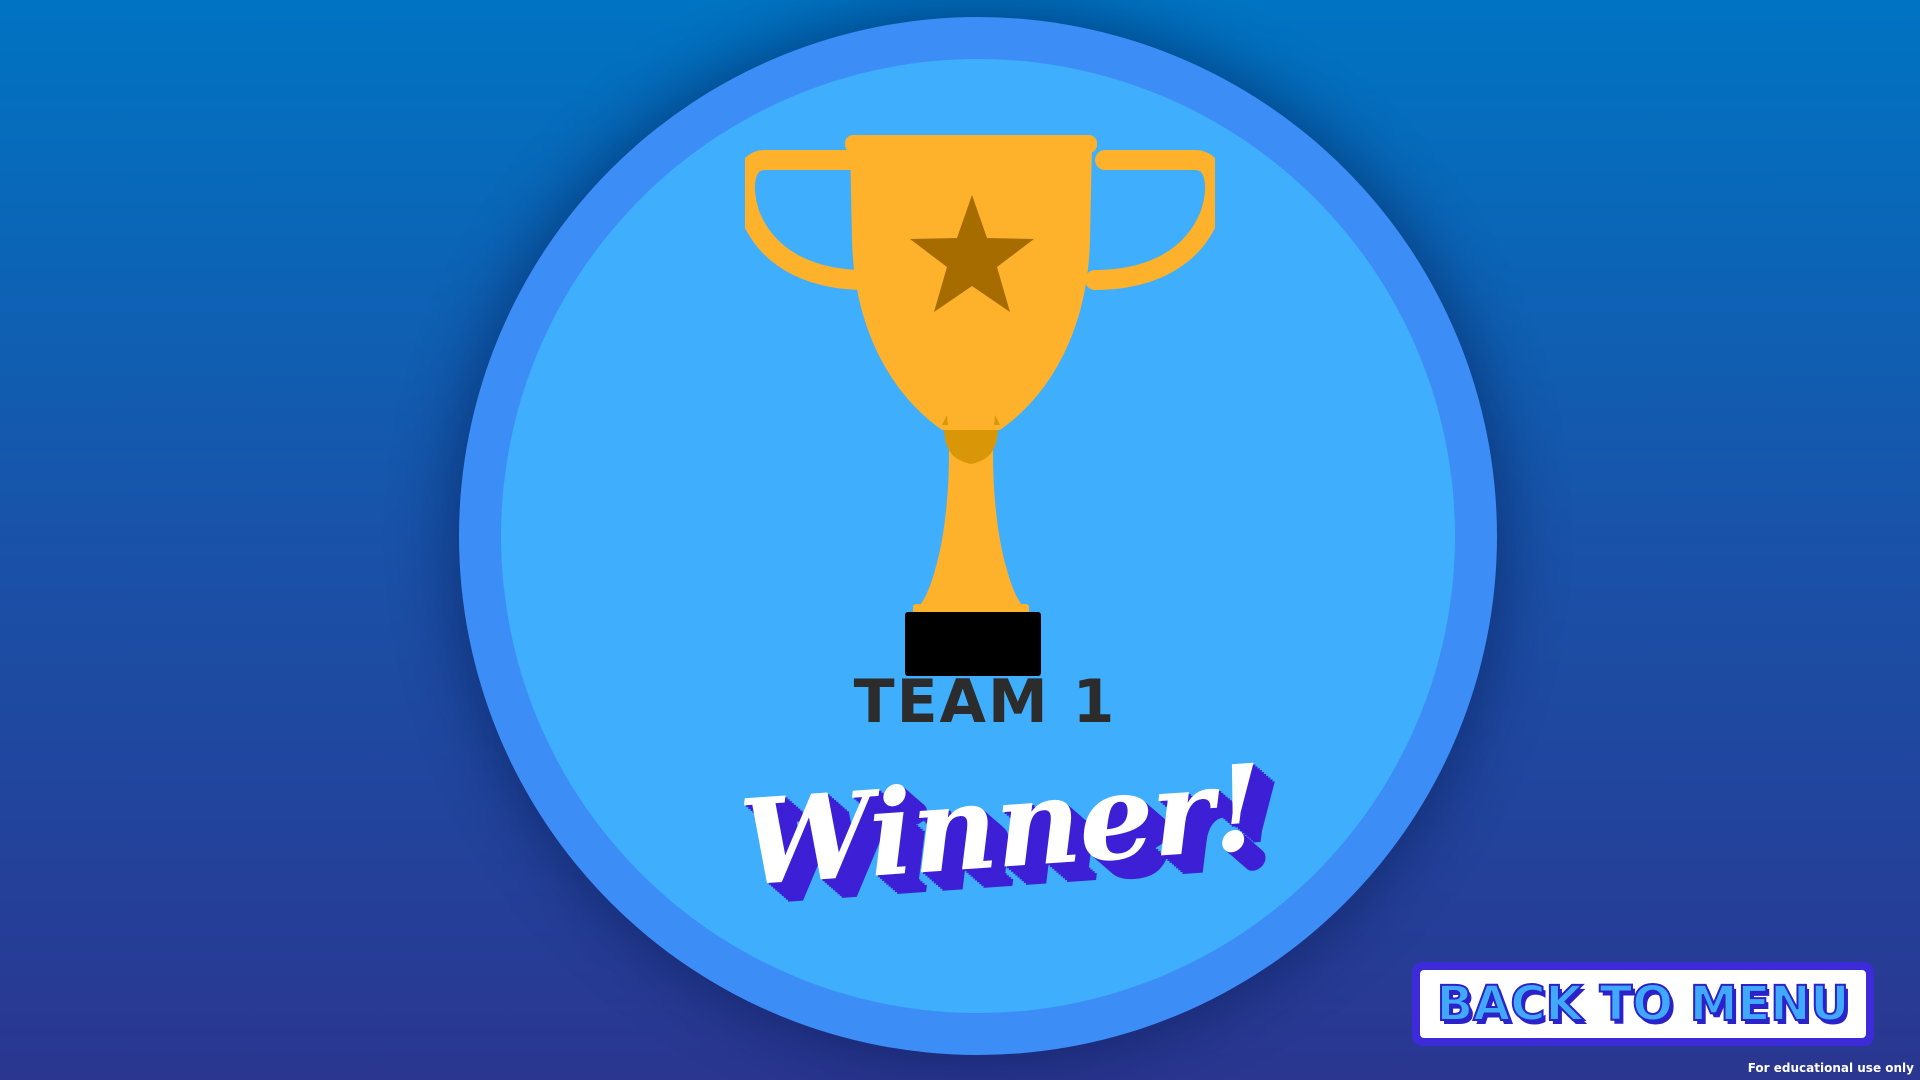  I want to click on trophy-right-handle, so click(1150, 220).